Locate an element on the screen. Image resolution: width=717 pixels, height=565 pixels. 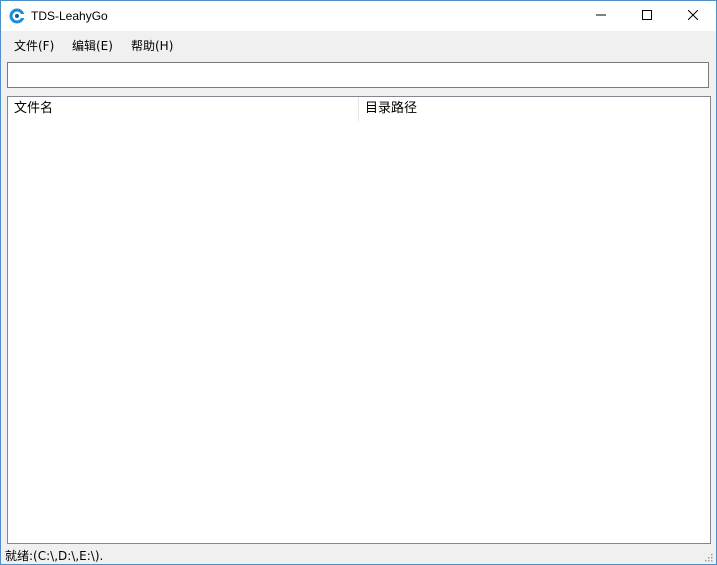
maximize-icon is located at coordinates (647, 16).